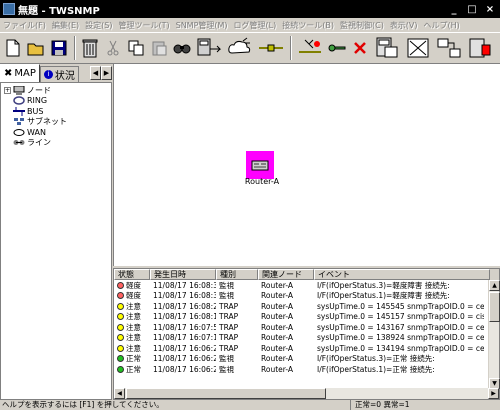 This screenshot has height=410, width=500. Describe the element at coordinates (494, 334) in the screenshot. I see `vertical-scrollbar: ▲ ▼` at that location.